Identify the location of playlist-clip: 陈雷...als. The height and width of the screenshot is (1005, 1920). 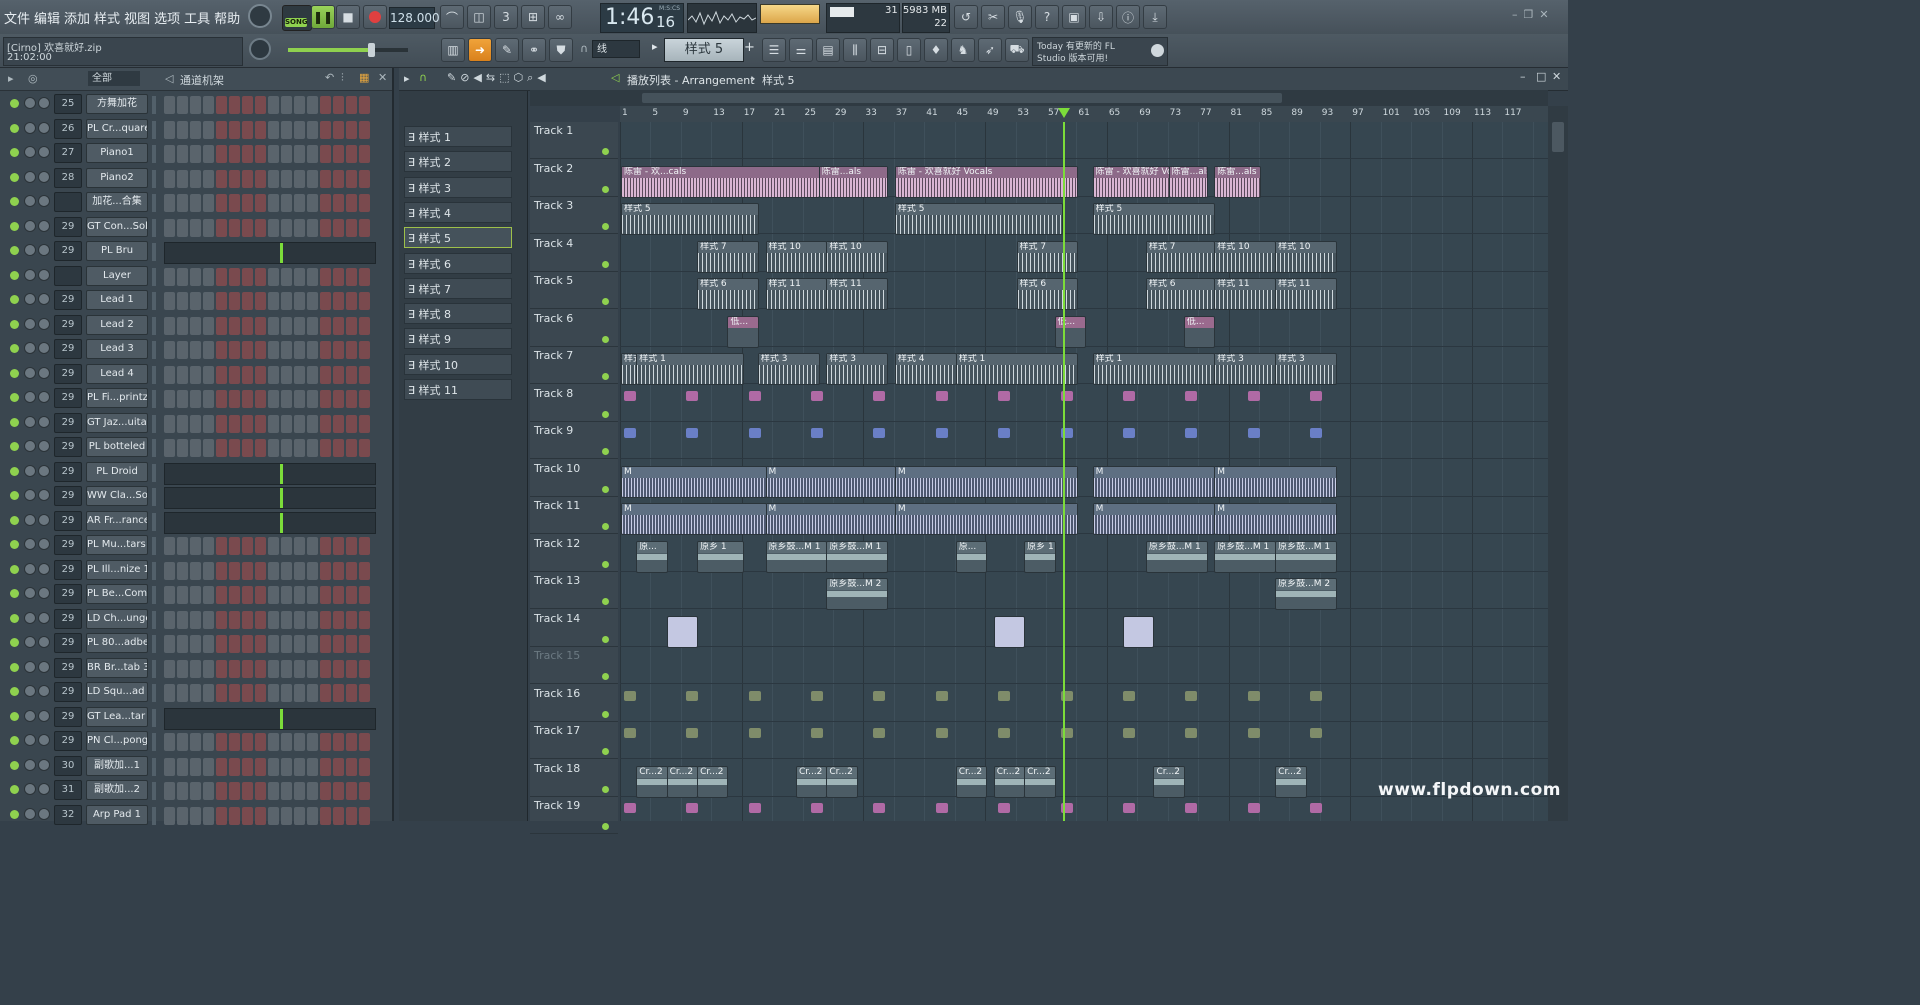
(1237, 181).